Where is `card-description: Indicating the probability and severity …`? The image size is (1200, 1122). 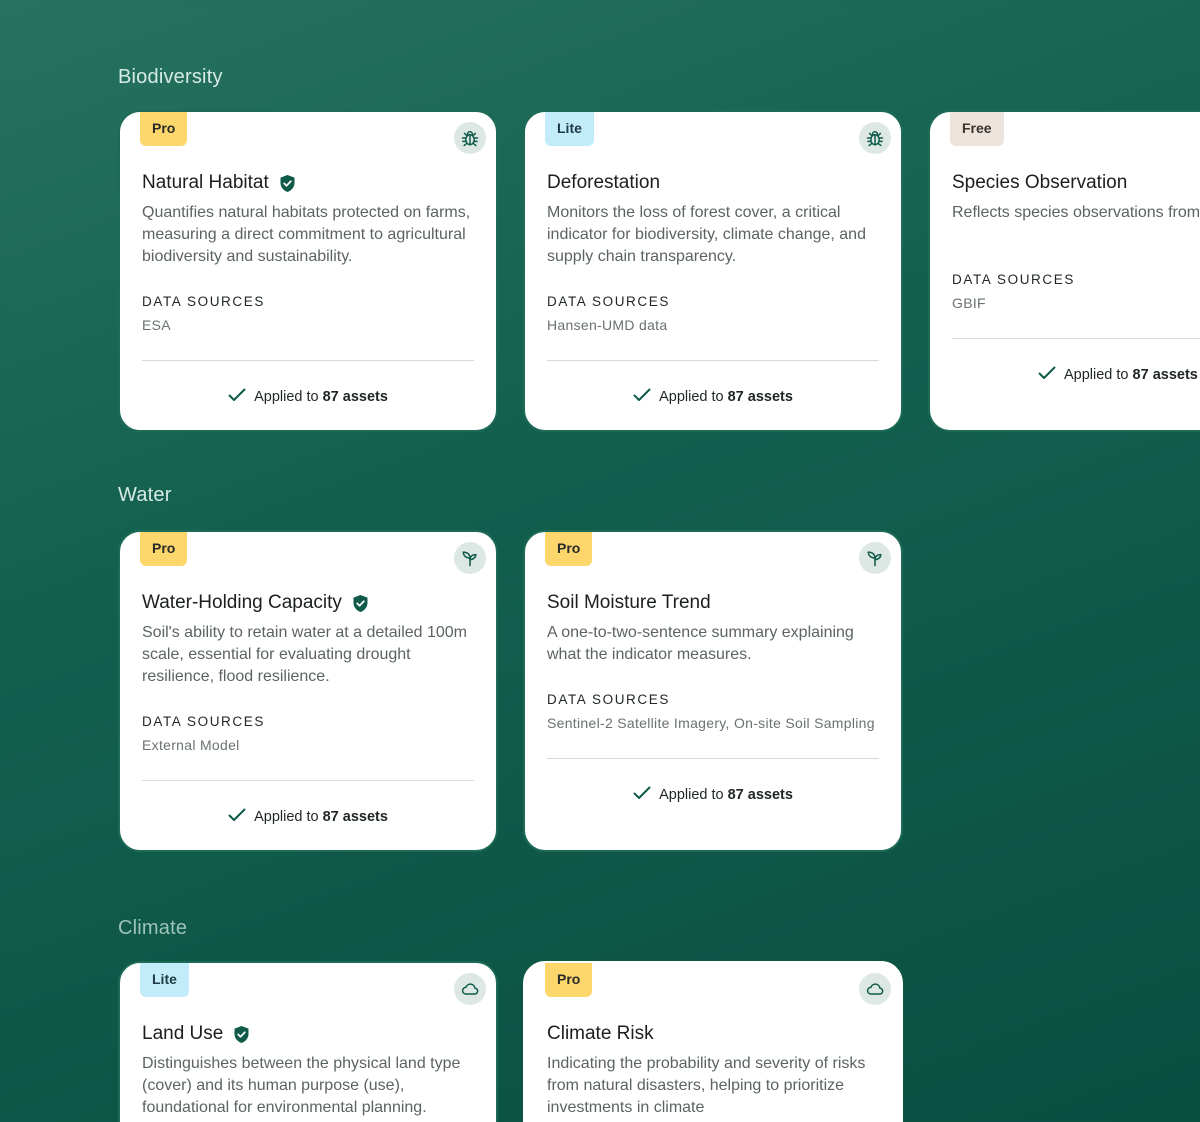
card-description: Indicating the probability and severity … is located at coordinates (706, 1085).